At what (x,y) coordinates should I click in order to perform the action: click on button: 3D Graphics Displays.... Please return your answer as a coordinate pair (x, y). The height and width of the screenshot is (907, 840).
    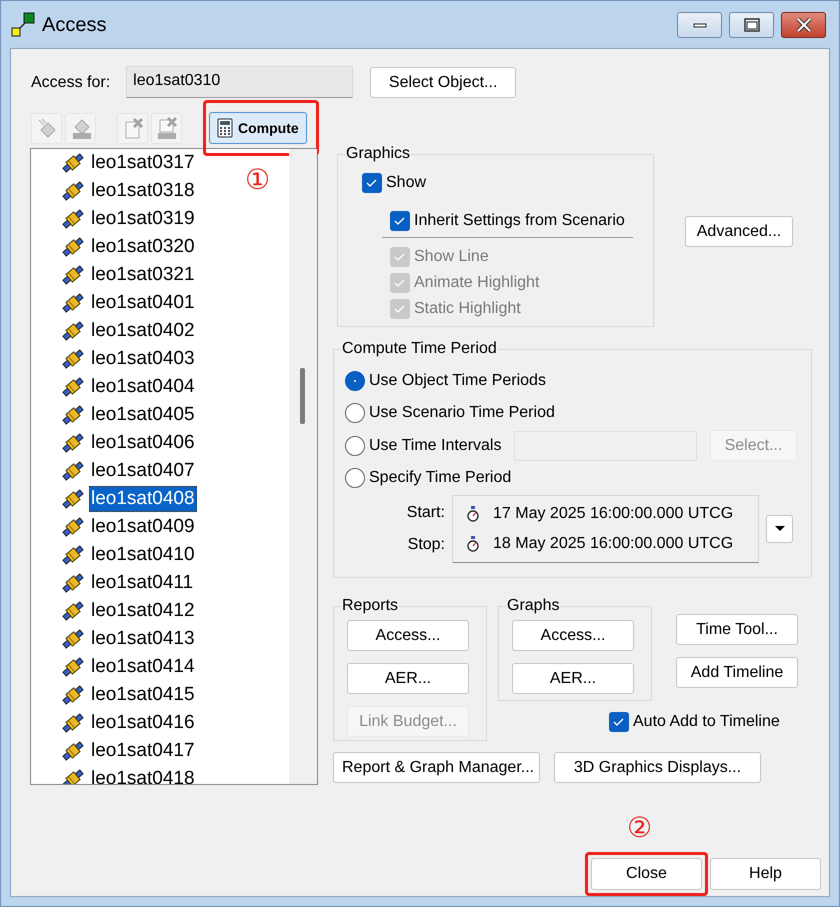
    Looking at the image, I should click on (657, 767).